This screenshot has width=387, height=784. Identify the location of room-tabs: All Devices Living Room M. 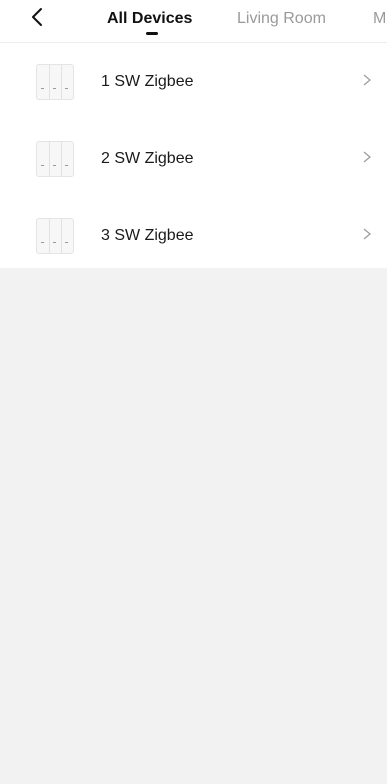
(193, 21).